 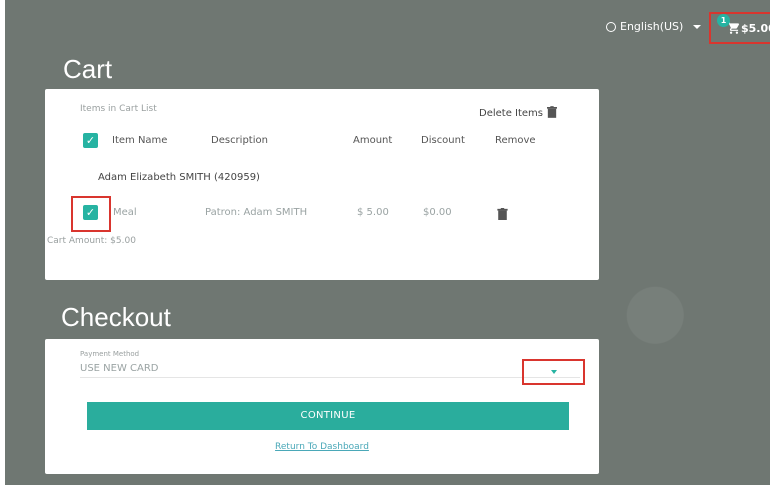 What do you see at coordinates (739, 28) in the screenshot?
I see `cart-button: 1 $5.00` at bounding box center [739, 28].